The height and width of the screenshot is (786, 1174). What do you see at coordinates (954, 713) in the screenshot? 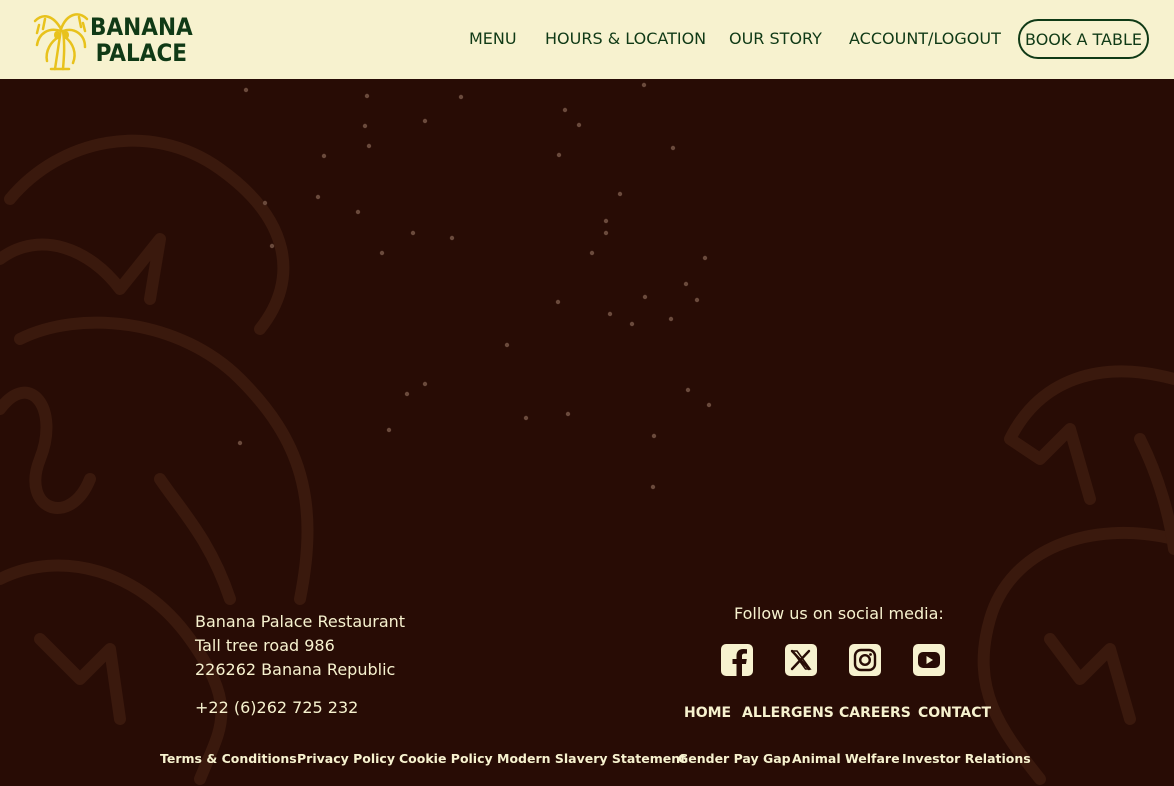
I see `footer-link-contact: CONTACT` at bounding box center [954, 713].